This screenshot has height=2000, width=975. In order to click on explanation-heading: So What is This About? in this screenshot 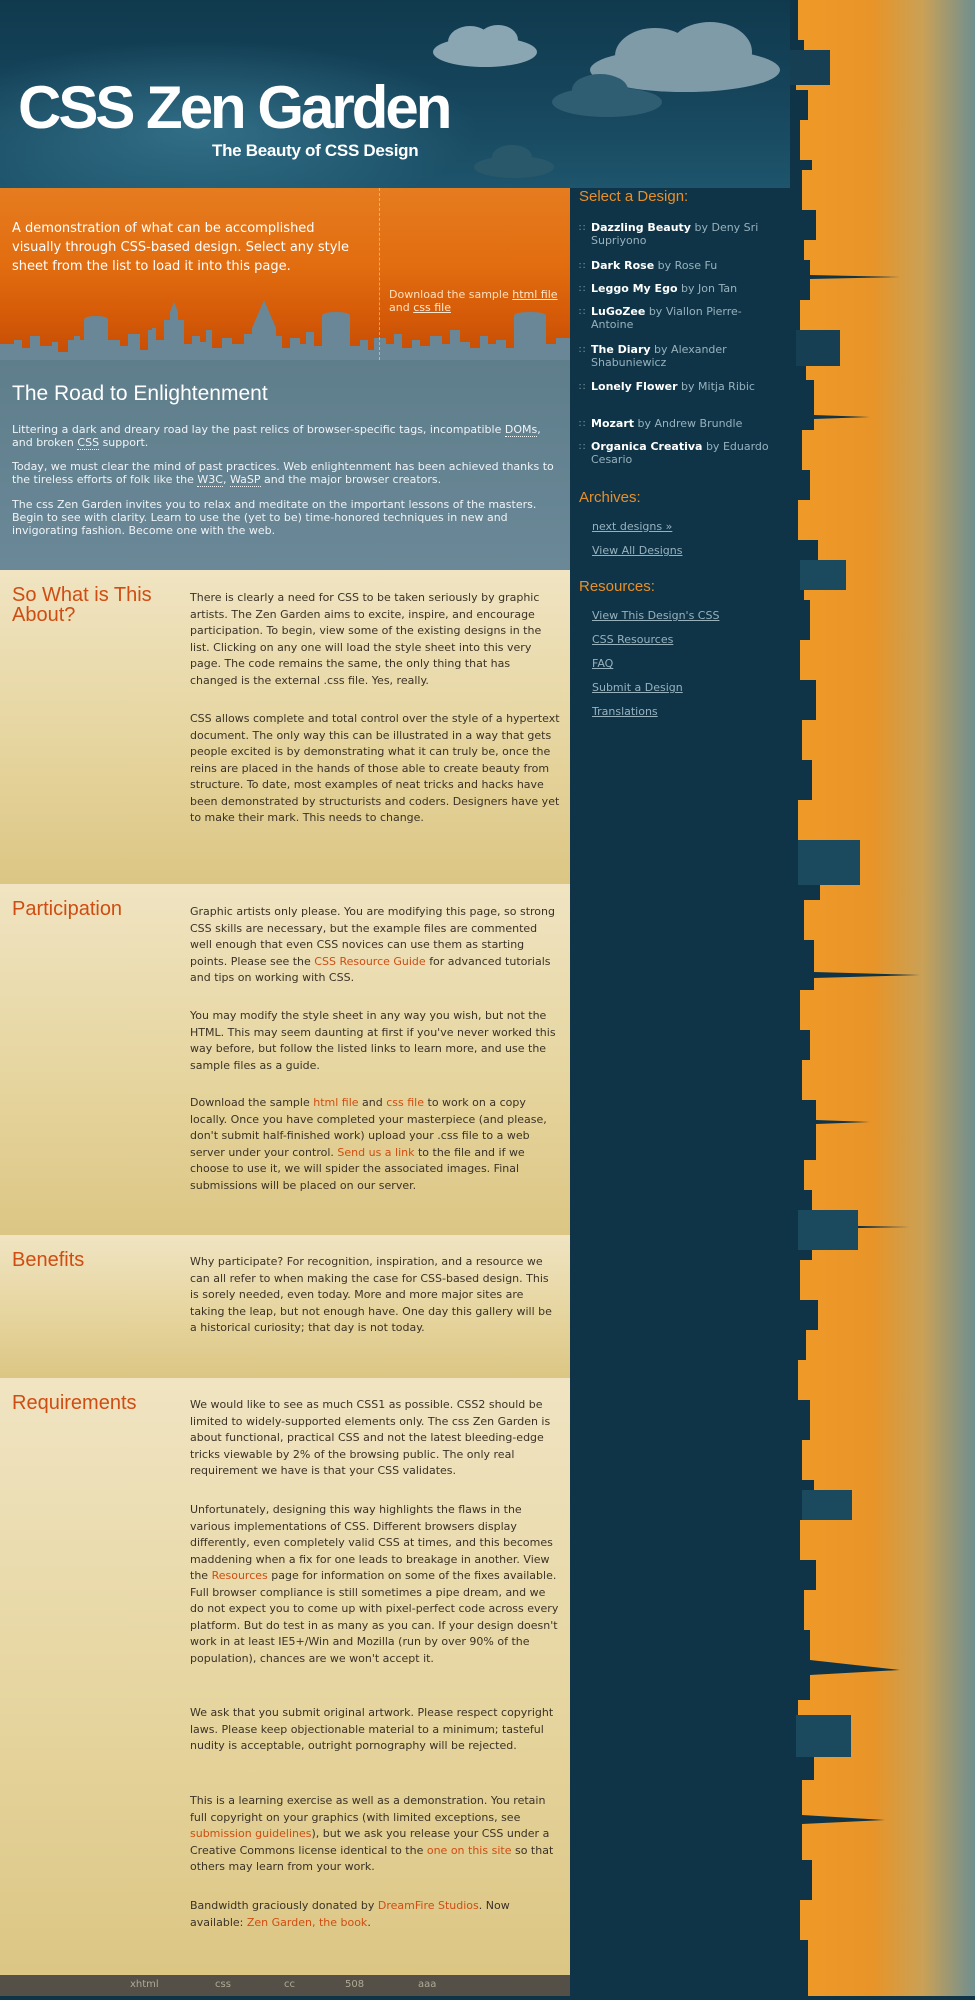, I will do `click(82, 605)`.